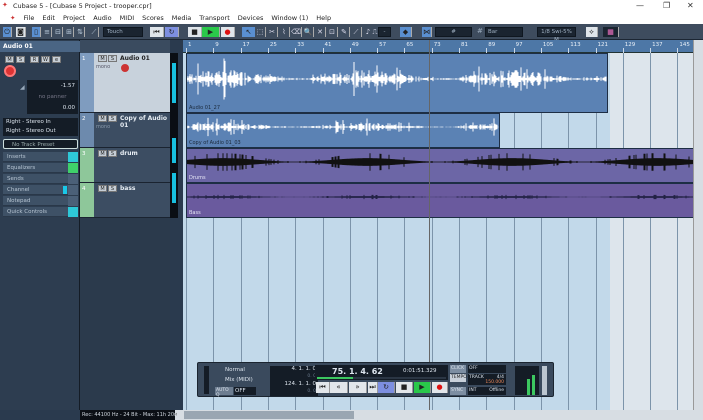 This screenshot has height=420, width=703. Describe the element at coordinates (40, 212) in the screenshot. I see `section-quick-controls: Quick Controls` at that location.